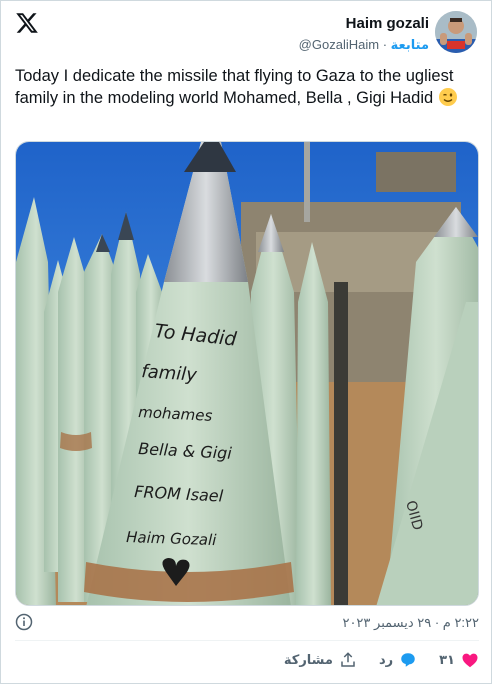 This screenshot has width=492, height=684. Describe the element at coordinates (348, 659) in the screenshot. I see `share-icon` at that location.